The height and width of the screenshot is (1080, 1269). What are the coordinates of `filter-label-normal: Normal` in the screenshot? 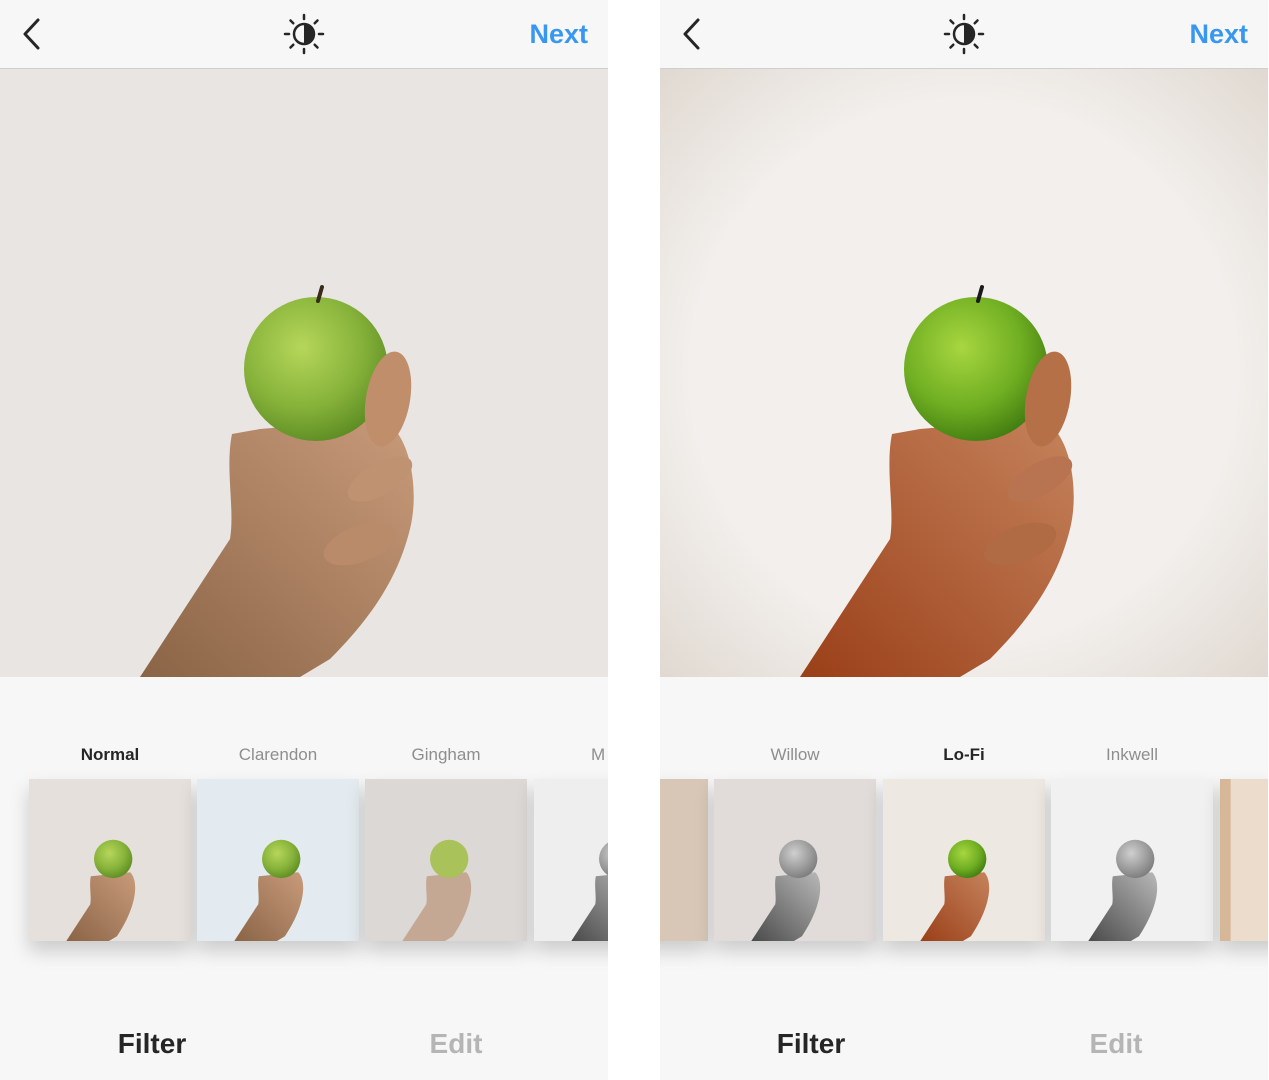 It's located at (110, 755).